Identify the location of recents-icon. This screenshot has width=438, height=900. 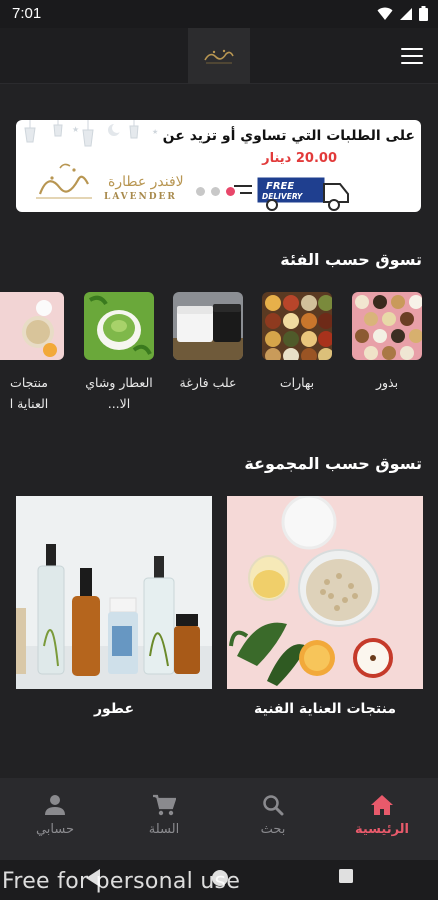
(346, 876).